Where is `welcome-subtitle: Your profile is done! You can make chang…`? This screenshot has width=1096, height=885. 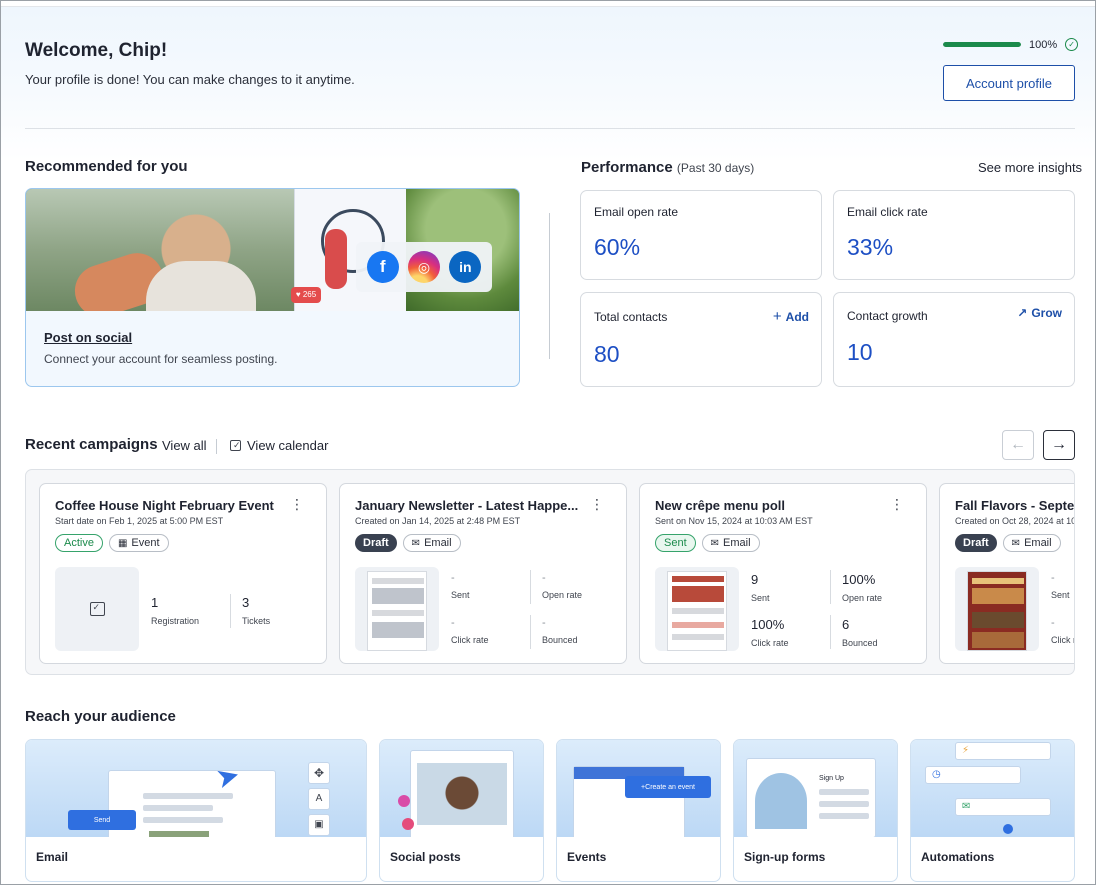
welcome-subtitle: Your profile is done! You can make chang… is located at coordinates (190, 79).